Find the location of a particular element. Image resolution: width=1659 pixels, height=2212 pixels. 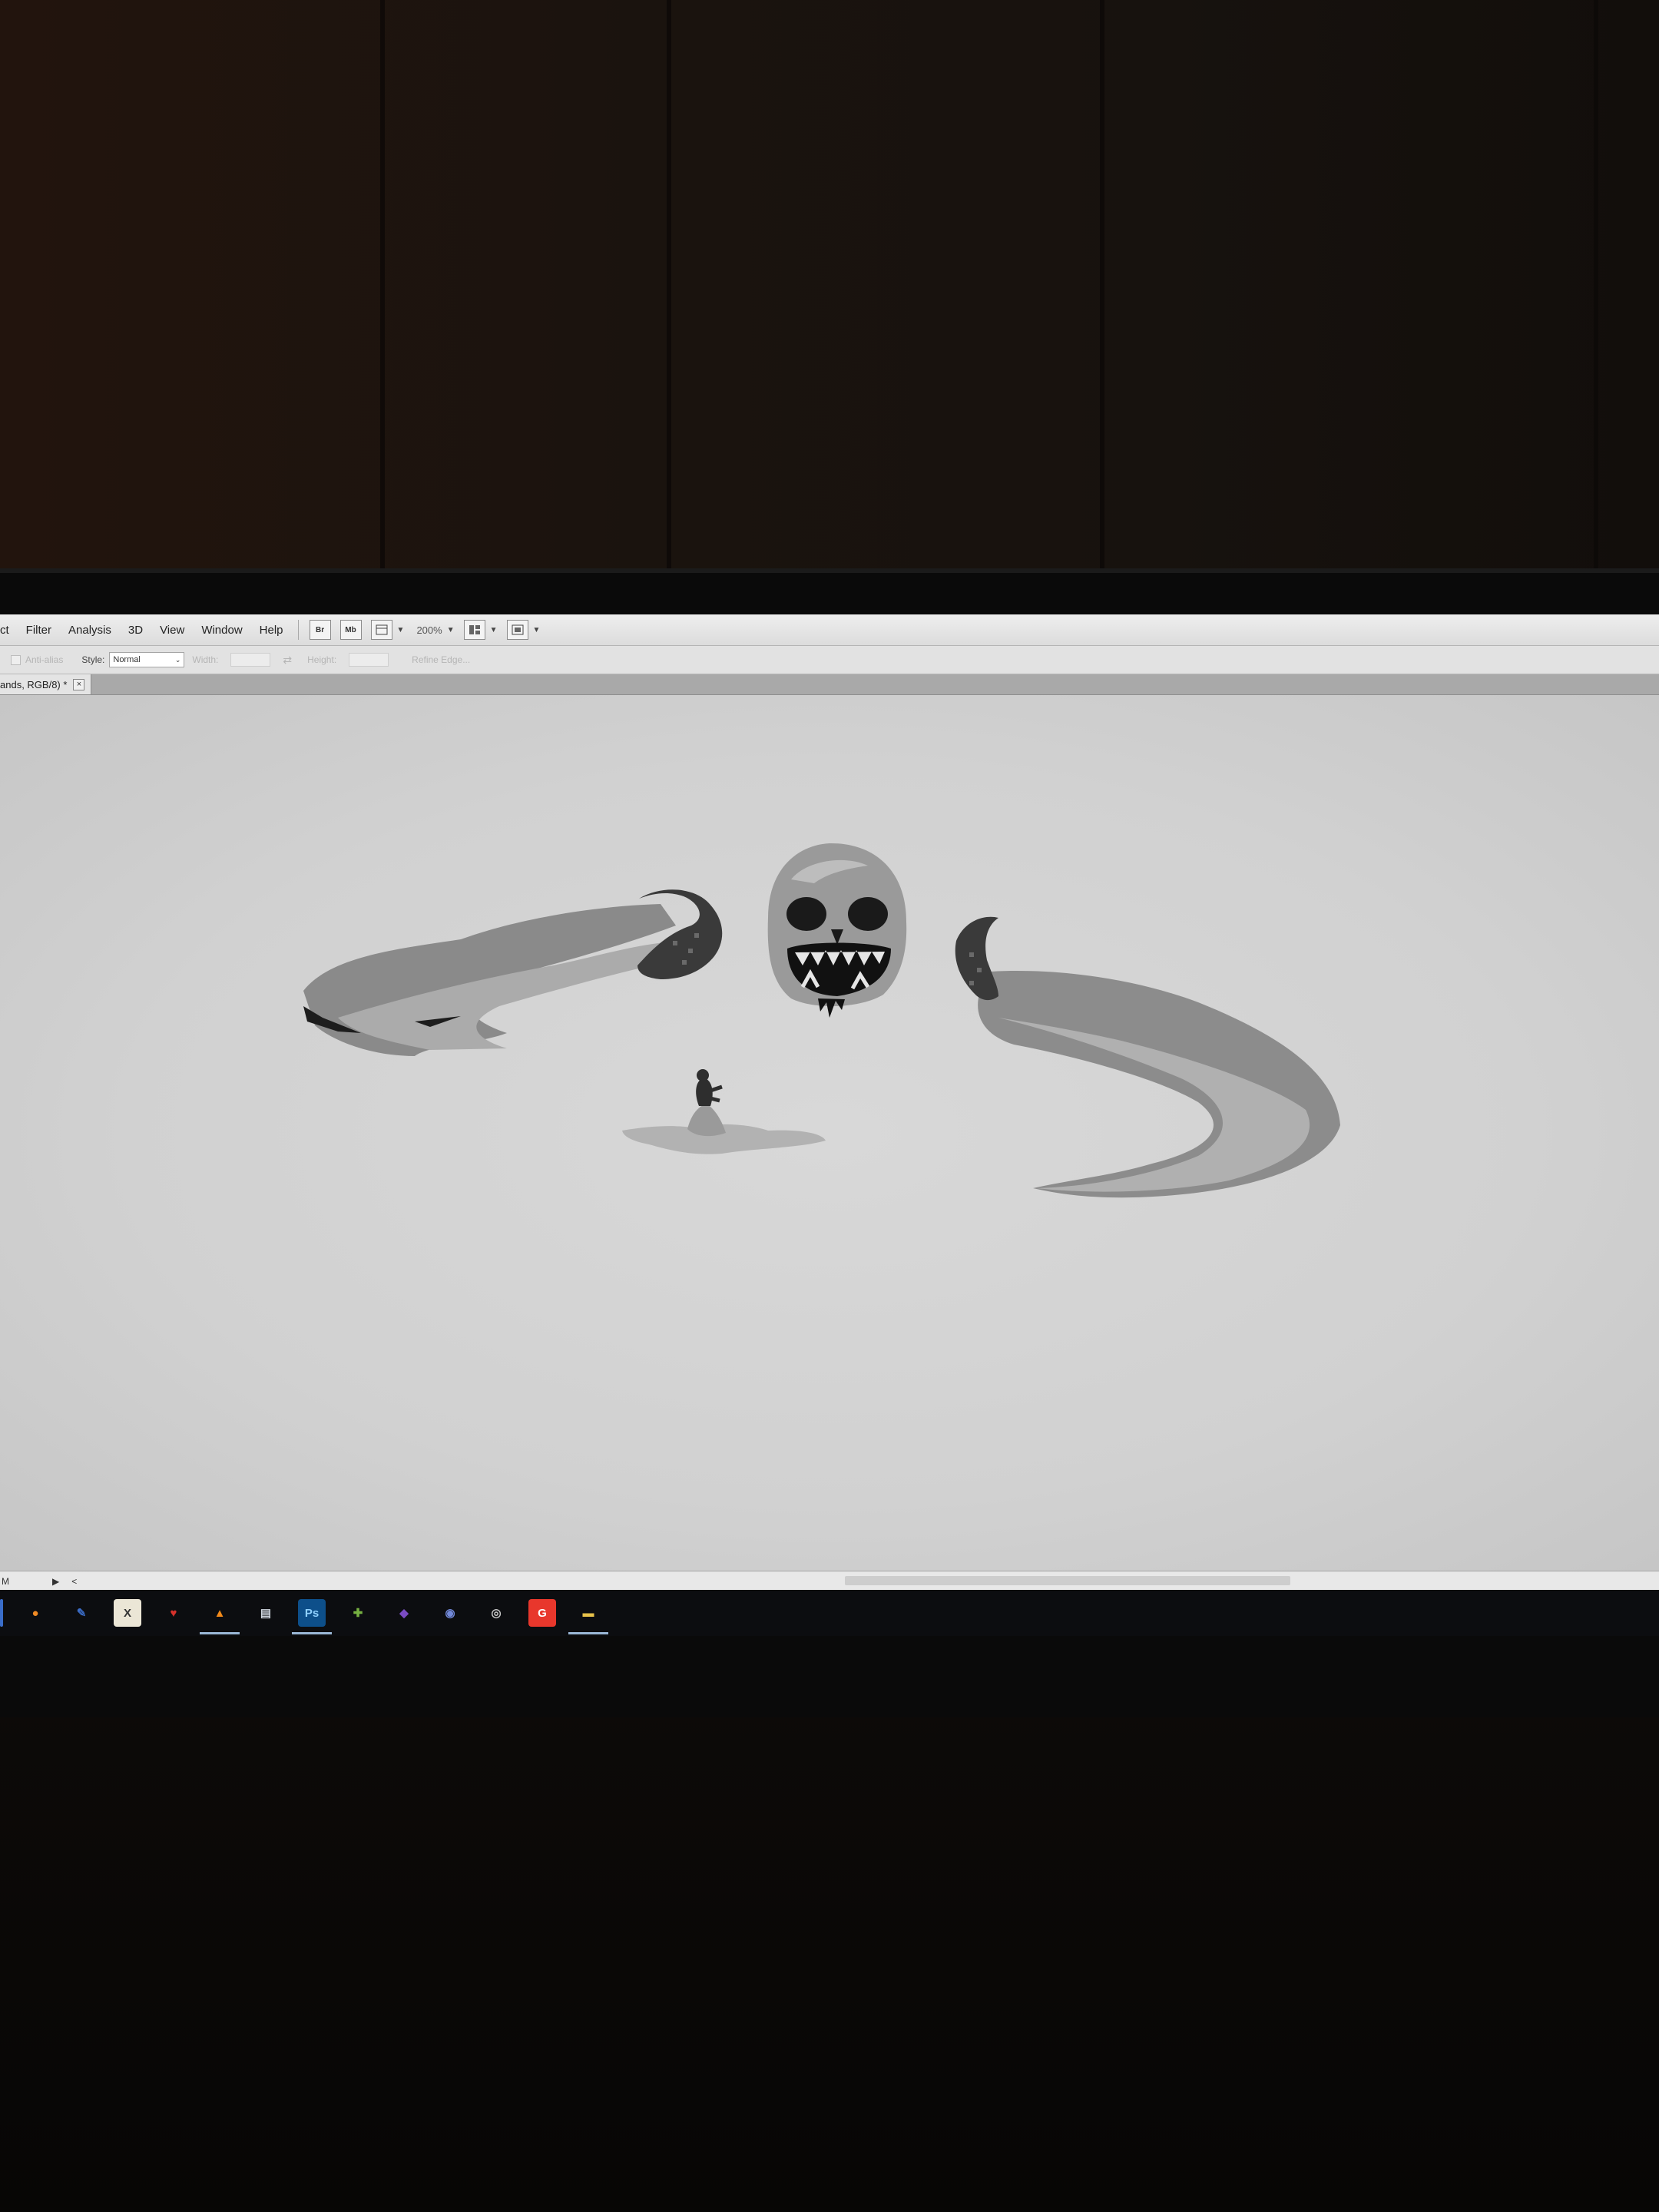

status-bar: M ▶ < is located at coordinates (829, 1580).